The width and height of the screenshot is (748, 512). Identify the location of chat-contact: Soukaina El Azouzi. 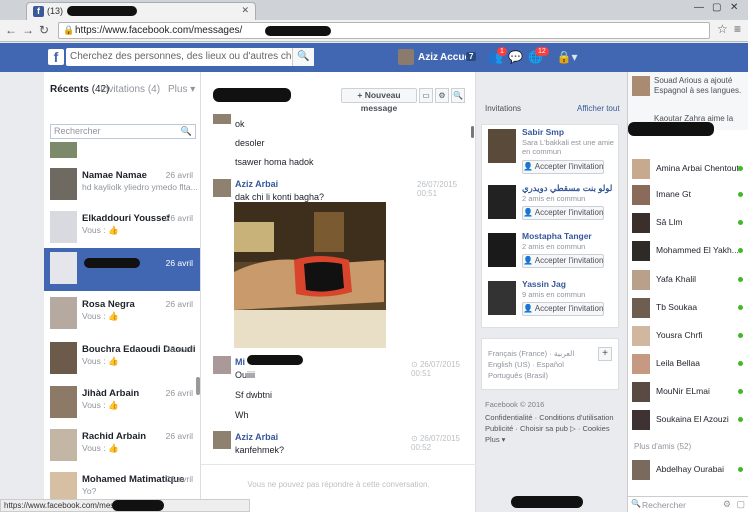
(688, 420).